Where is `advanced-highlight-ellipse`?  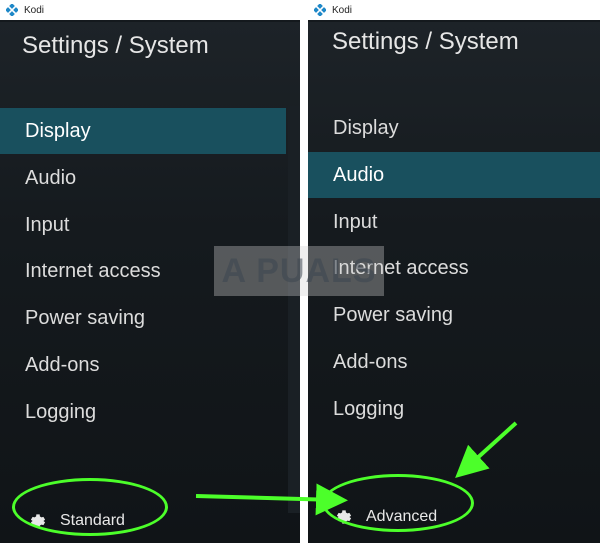
advanced-highlight-ellipse is located at coordinates (398, 503).